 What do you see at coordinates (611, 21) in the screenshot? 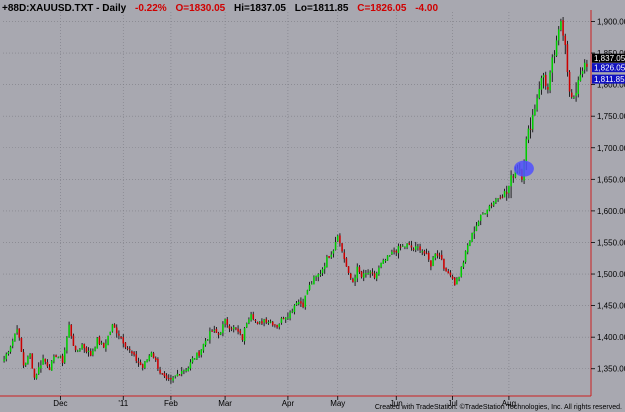
I see `y-tick-label: 1,900.00` at bounding box center [611, 21].